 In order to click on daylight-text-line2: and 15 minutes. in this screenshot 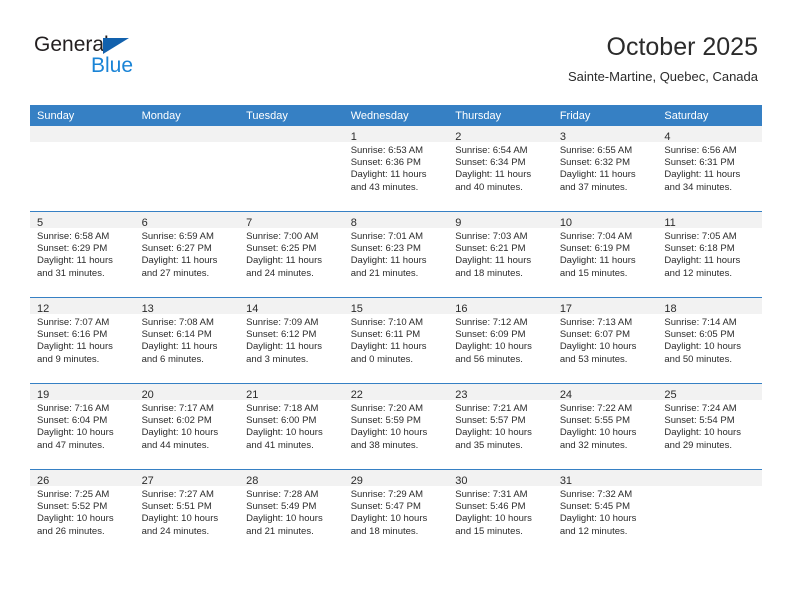, I will do `click(593, 273)`.